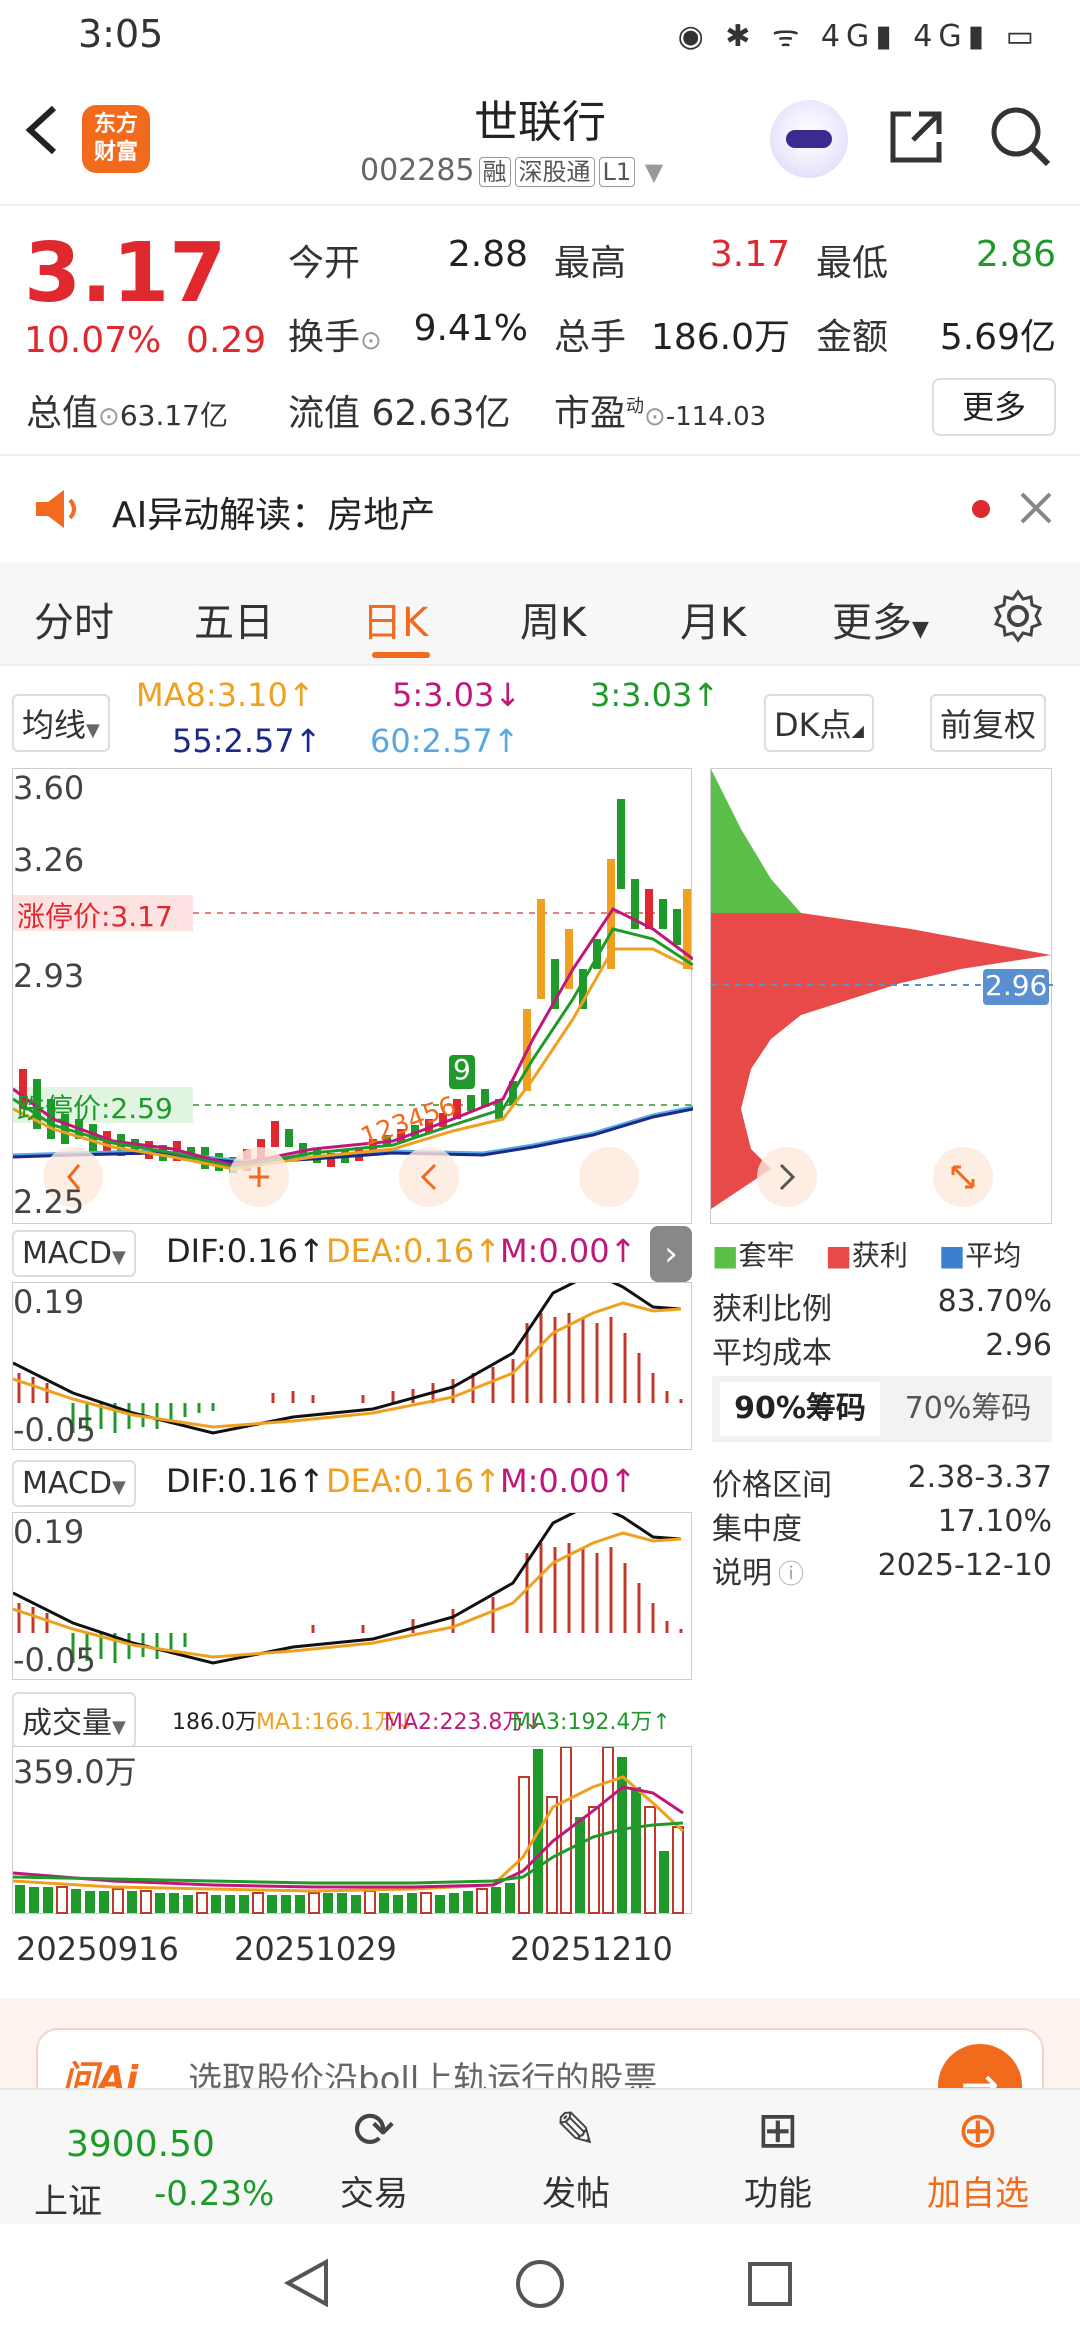  What do you see at coordinates (540, 2063) in the screenshot?
I see `promo-banner: 问Ai 选取股价沿boll上轨运行的股票 →` at bounding box center [540, 2063].